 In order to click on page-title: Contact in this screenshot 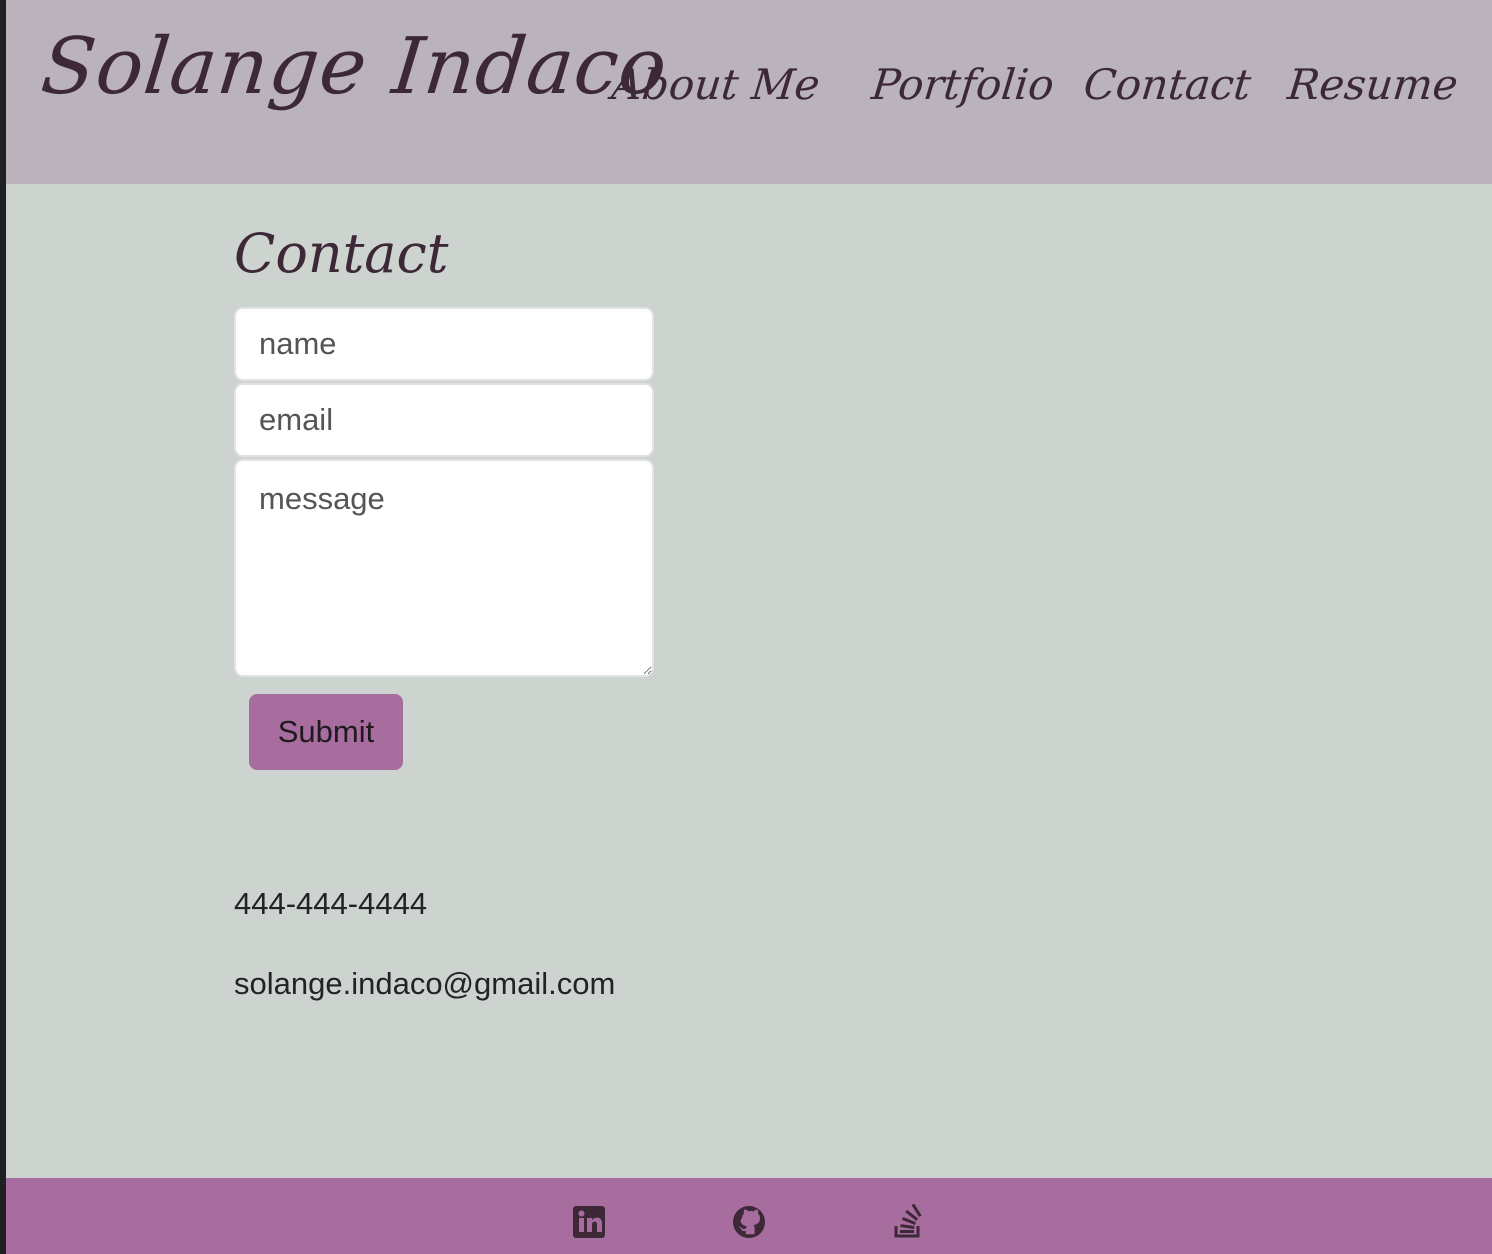, I will do `click(341, 253)`.